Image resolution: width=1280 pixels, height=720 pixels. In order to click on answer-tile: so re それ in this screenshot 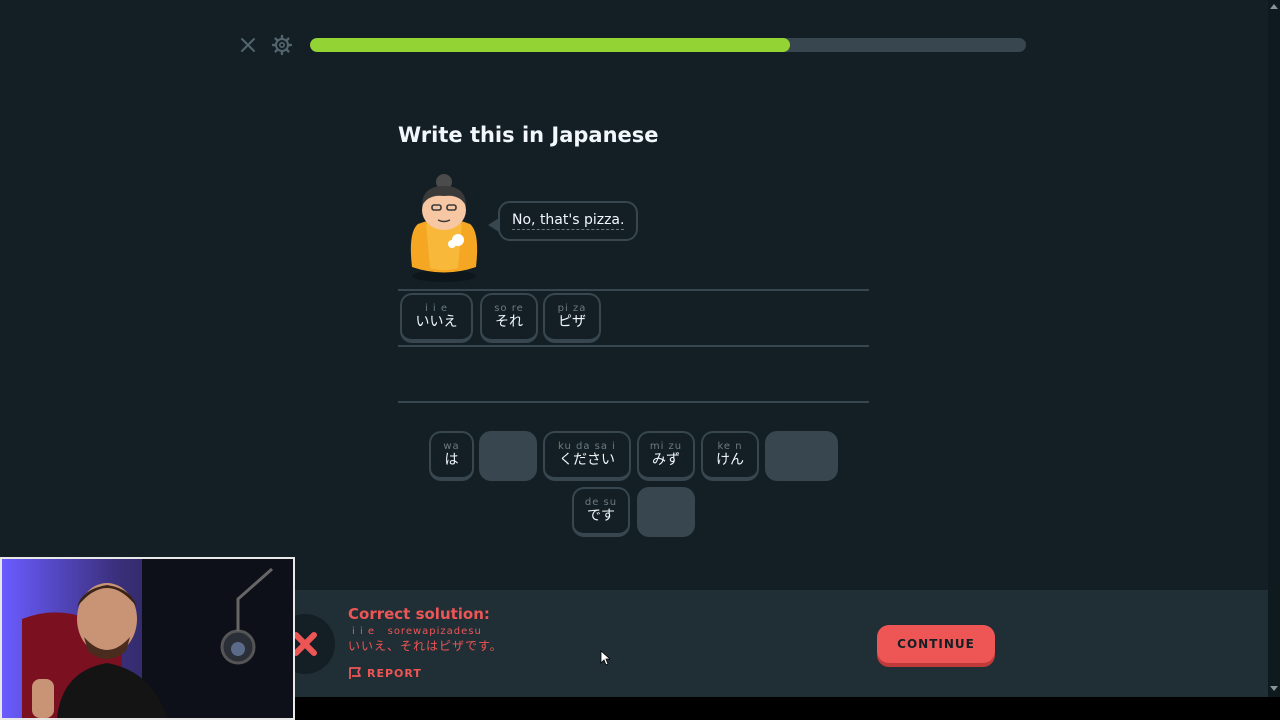, I will do `click(509, 318)`.